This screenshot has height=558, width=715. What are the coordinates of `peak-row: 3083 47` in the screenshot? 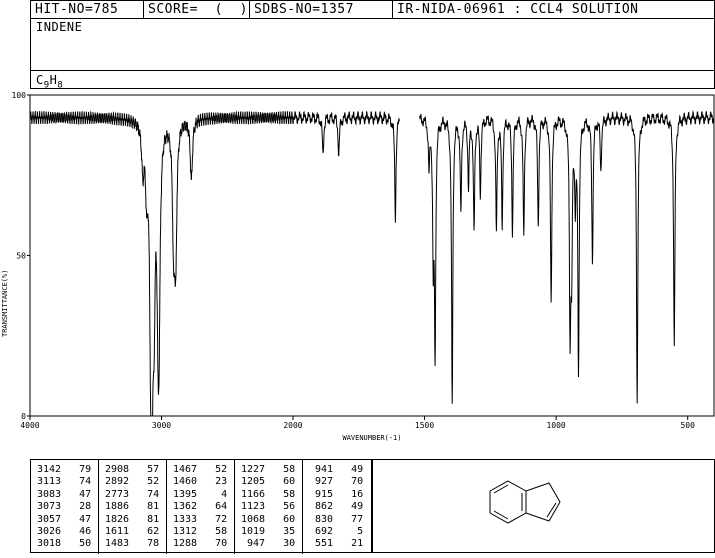 It's located at (64, 494).